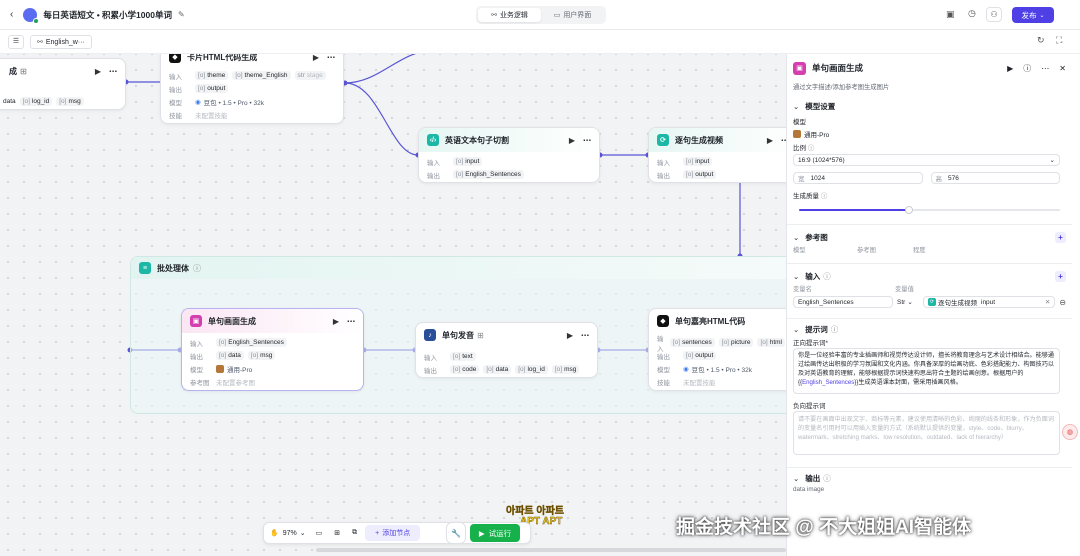 The image size is (1080, 556). What do you see at coordinates (718, 155) in the screenshot?
I see `node-video-gen: ⟳逐句生成视频▶⋯ 输入 [o]input 输出 [o]output` at bounding box center [718, 155].